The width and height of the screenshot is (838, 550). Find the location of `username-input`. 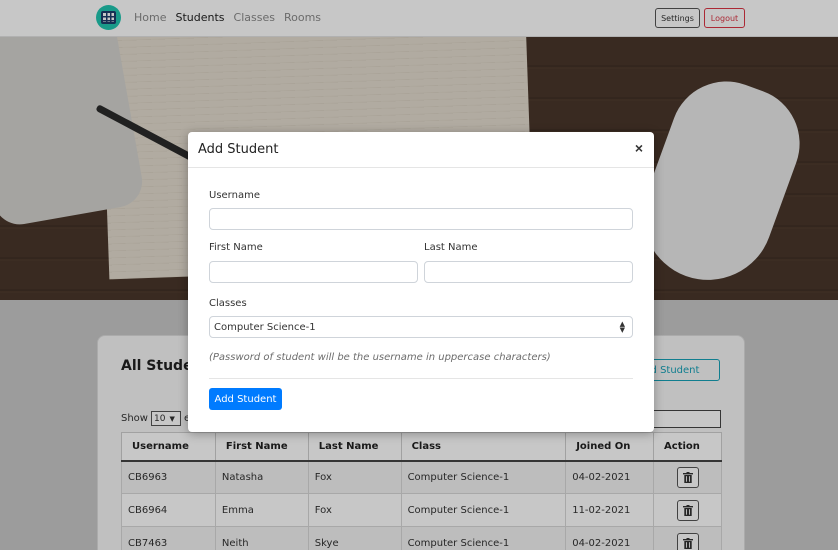

username-input is located at coordinates (421, 219).